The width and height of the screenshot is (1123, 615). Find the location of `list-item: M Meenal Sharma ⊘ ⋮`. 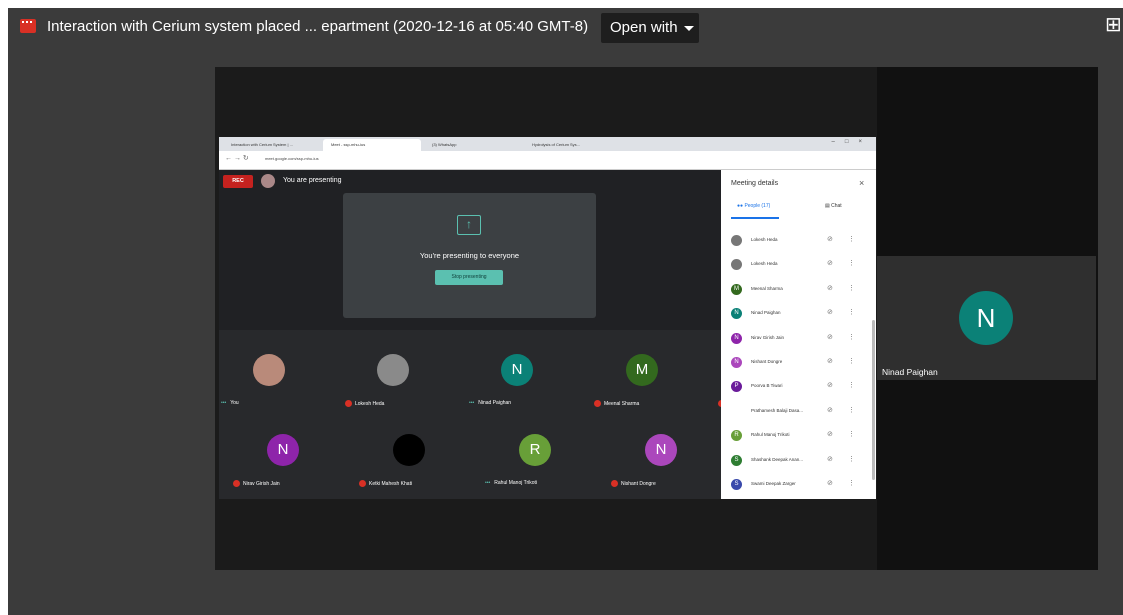

list-item: M Meenal Sharma ⊘ ⋮ is located at coordinates (796, 290).